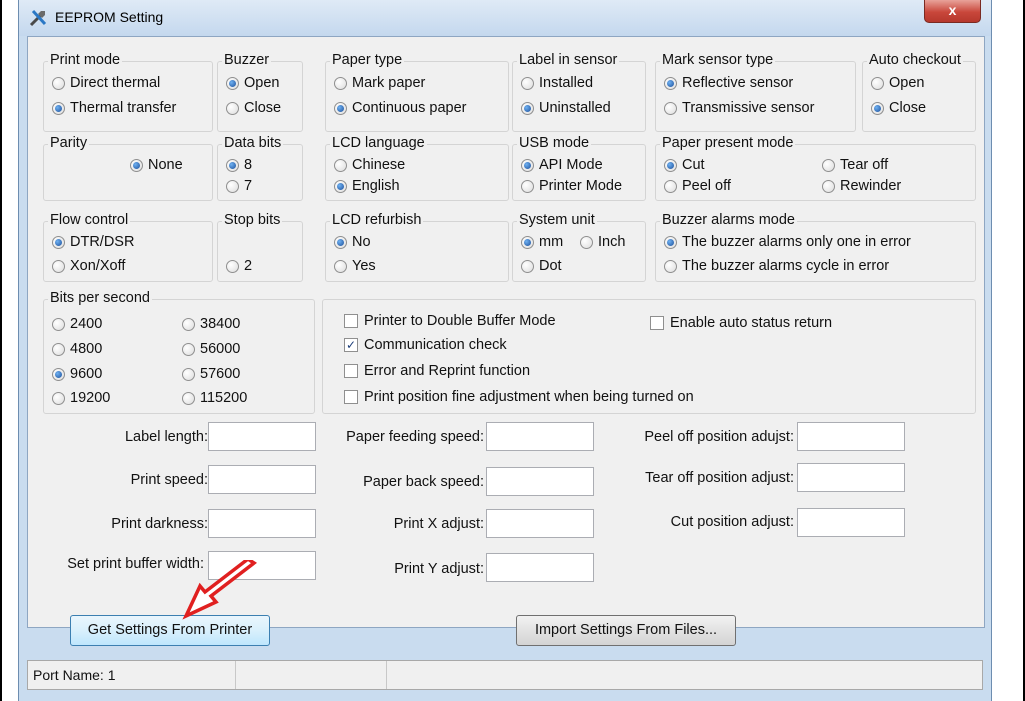 The width and height of the screenshot is (1025, 701). Describe the element at coordinates (540, 567) in the screenshot. I see `print-y-adjust-input` at that location.